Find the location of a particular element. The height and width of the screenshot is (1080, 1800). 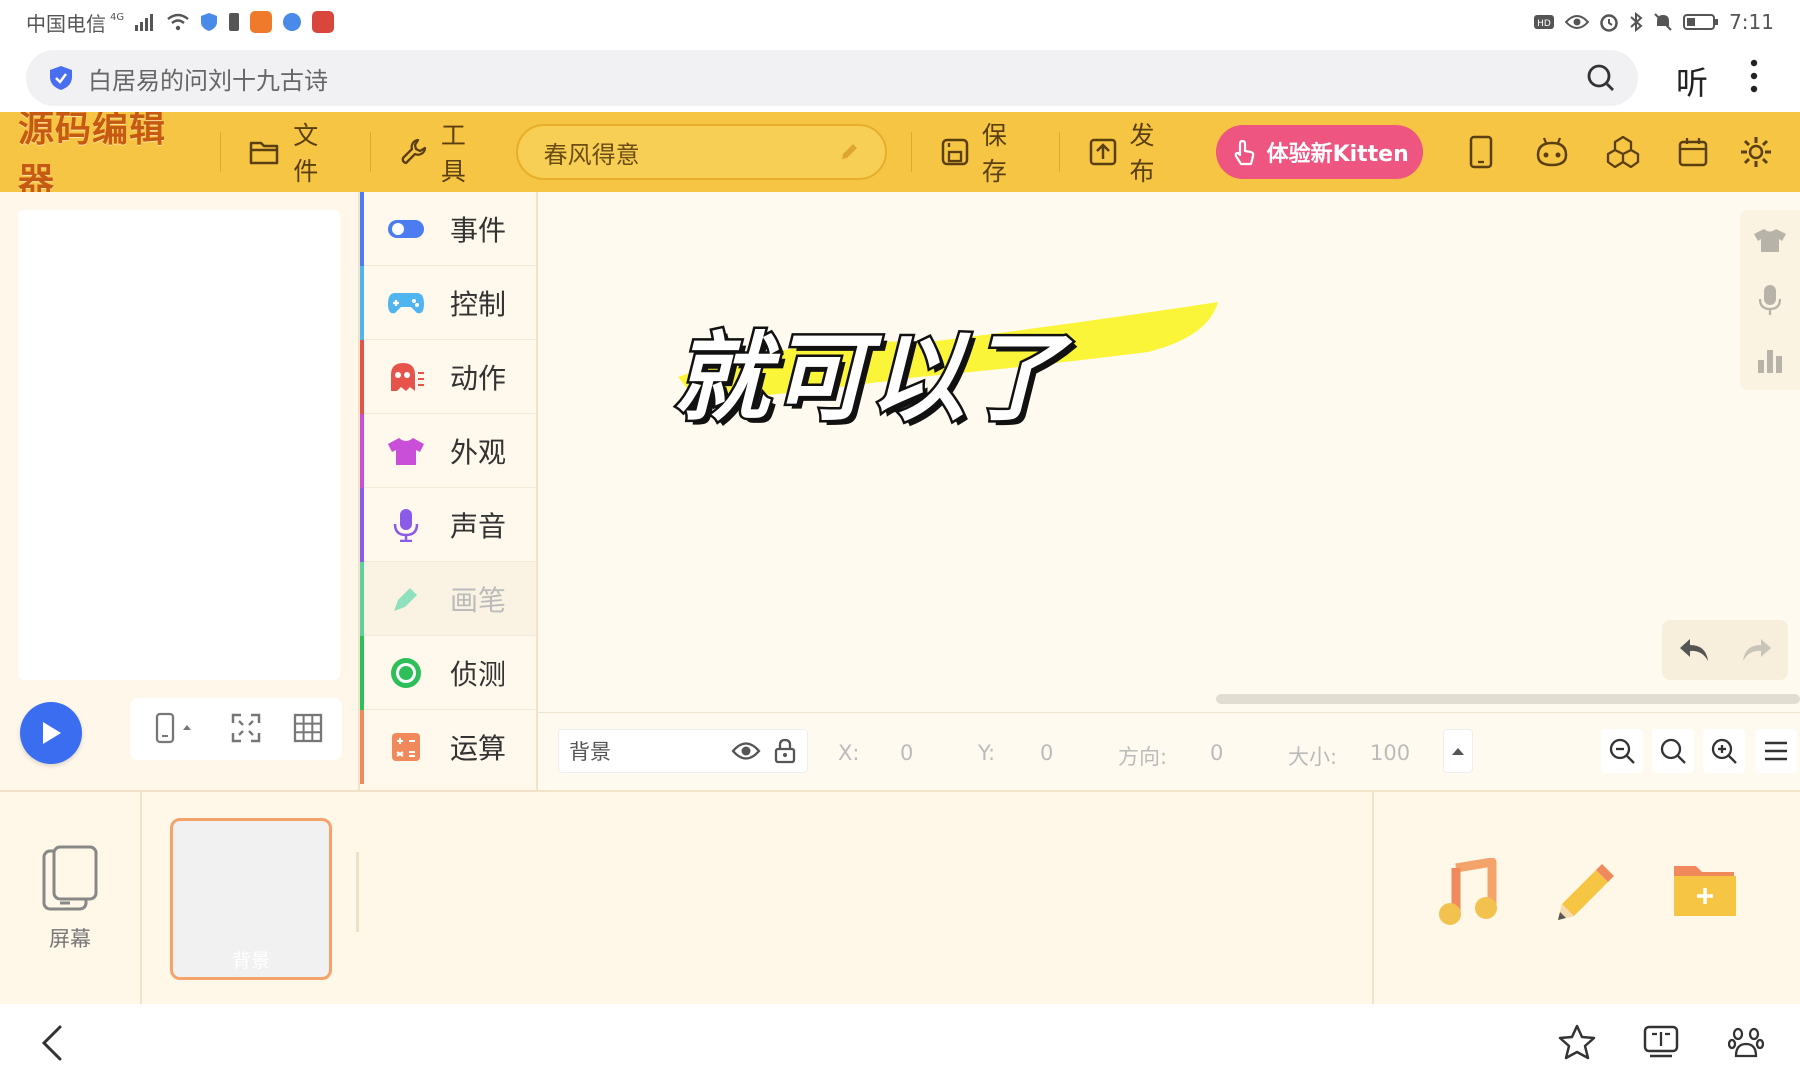

touch-hand-icon is located at coordinates (1244, 152).